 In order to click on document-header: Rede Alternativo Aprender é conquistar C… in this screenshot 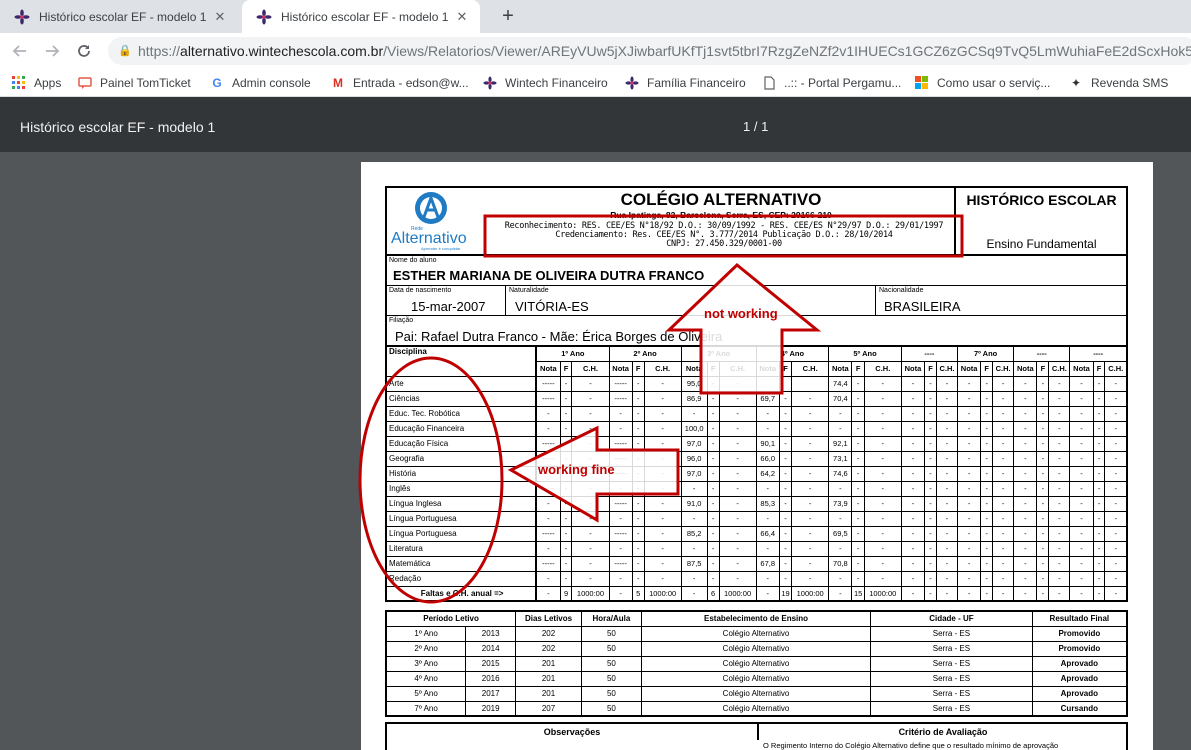, I will do `click(756, 221)`.